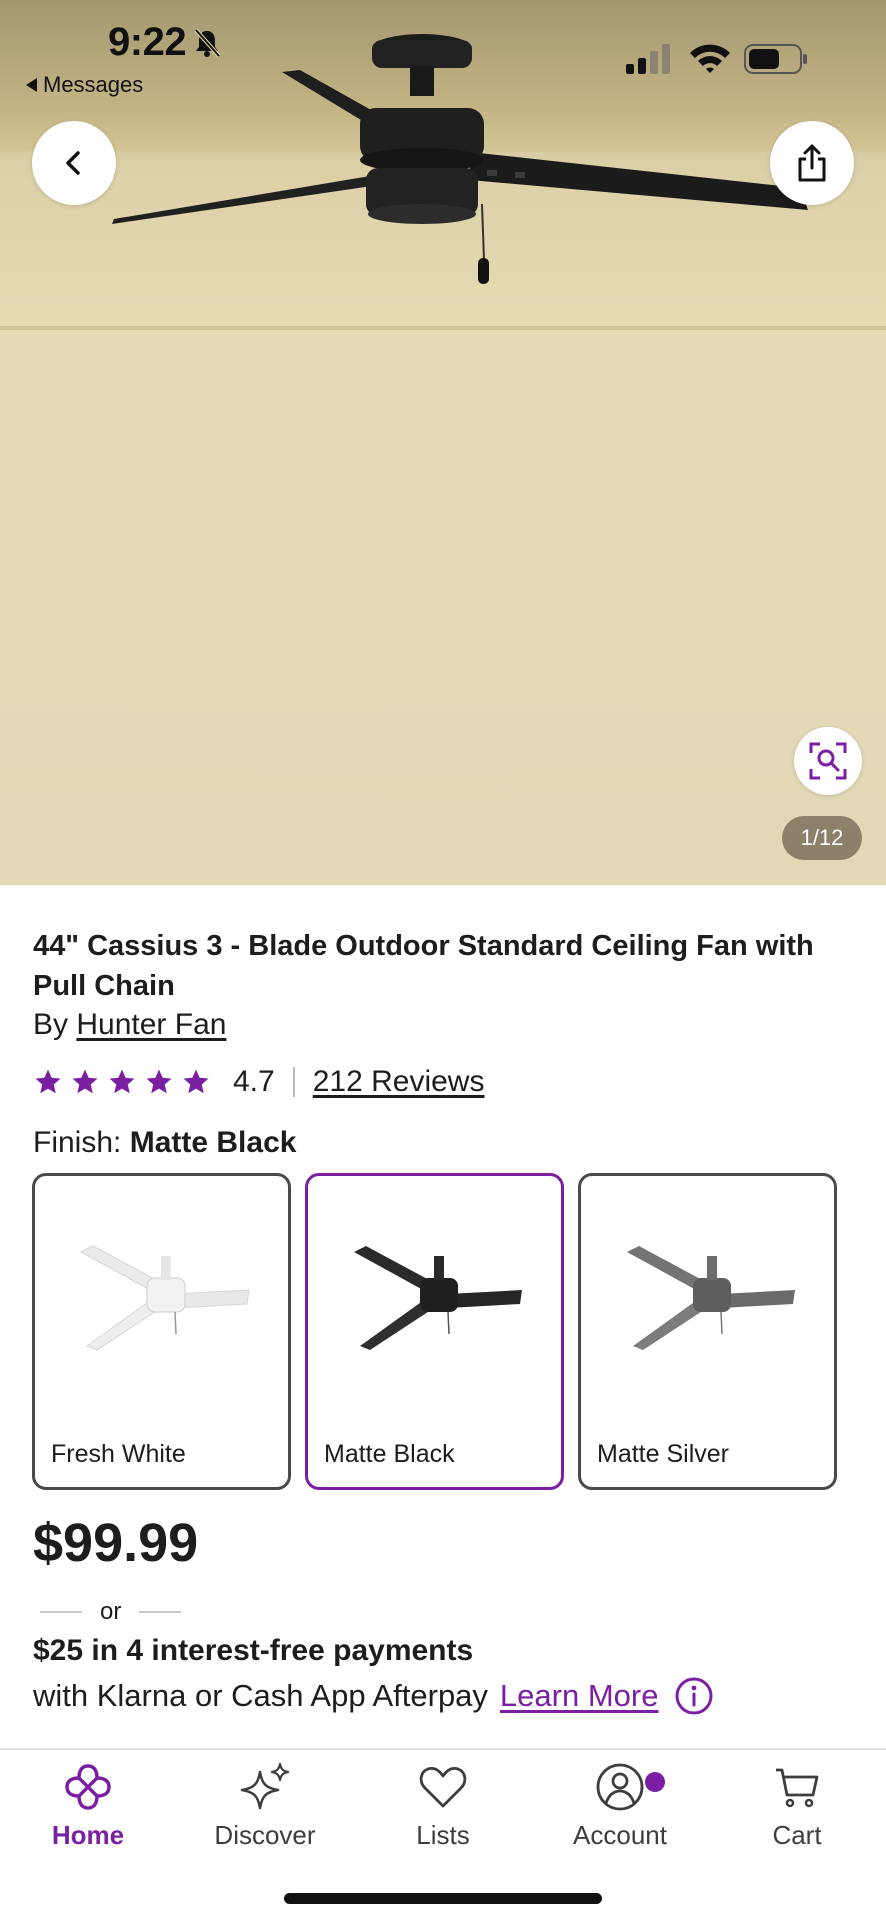 The height and width of the screenshot is (1920, 886). Describe the element at coordinates (253, 1650) in the screenshot. I see `installment-offer: $25 in 4 interest-free payments` at that location.